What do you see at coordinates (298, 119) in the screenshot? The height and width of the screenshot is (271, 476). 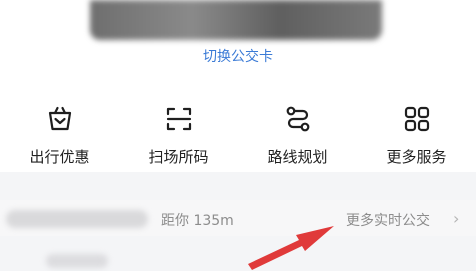 I see `route-icon` at bounding box center [298, 119].